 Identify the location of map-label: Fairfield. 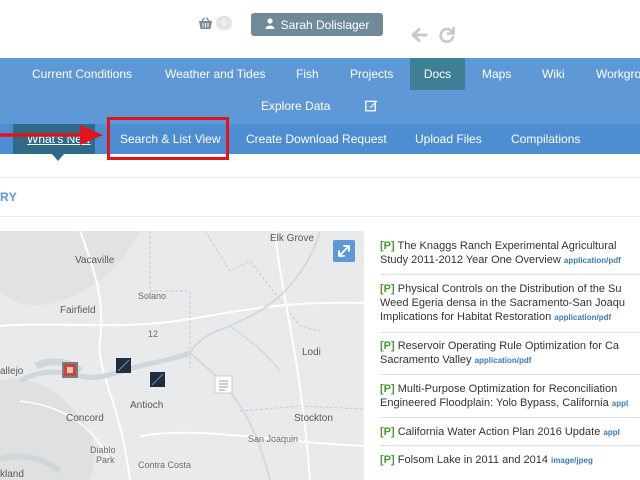
(78, 310).